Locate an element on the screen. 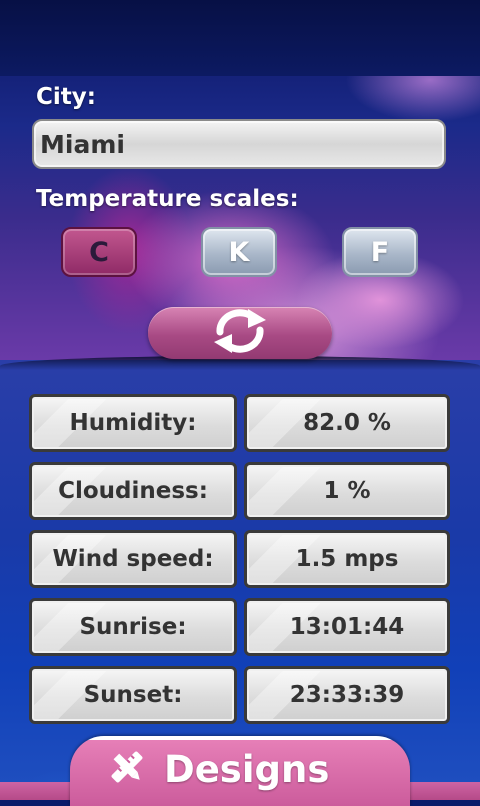 This screenshot has height=806, width=480. city-label: City: is located at coordinates (66, 97).